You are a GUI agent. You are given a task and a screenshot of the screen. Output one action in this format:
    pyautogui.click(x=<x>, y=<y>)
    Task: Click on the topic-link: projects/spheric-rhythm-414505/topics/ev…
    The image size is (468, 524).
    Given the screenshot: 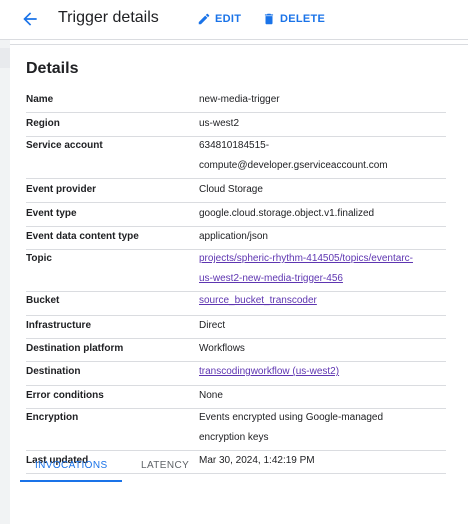 What is the action you would take?
    pyautogui.click(x=306, y=258)
    